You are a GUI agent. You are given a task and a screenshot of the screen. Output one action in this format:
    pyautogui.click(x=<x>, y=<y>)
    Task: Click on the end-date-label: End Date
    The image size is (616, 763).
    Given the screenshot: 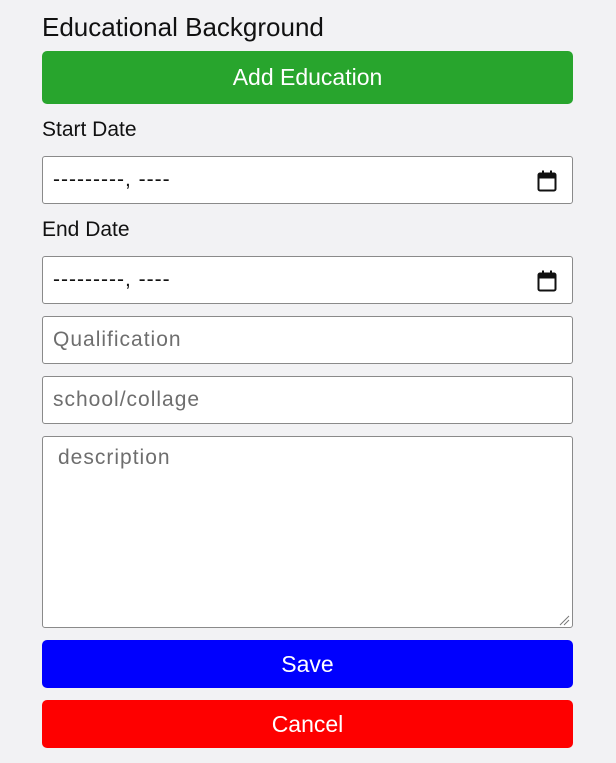 What is the action you would take?
    pyautogui.click(x=86, y=229)
    